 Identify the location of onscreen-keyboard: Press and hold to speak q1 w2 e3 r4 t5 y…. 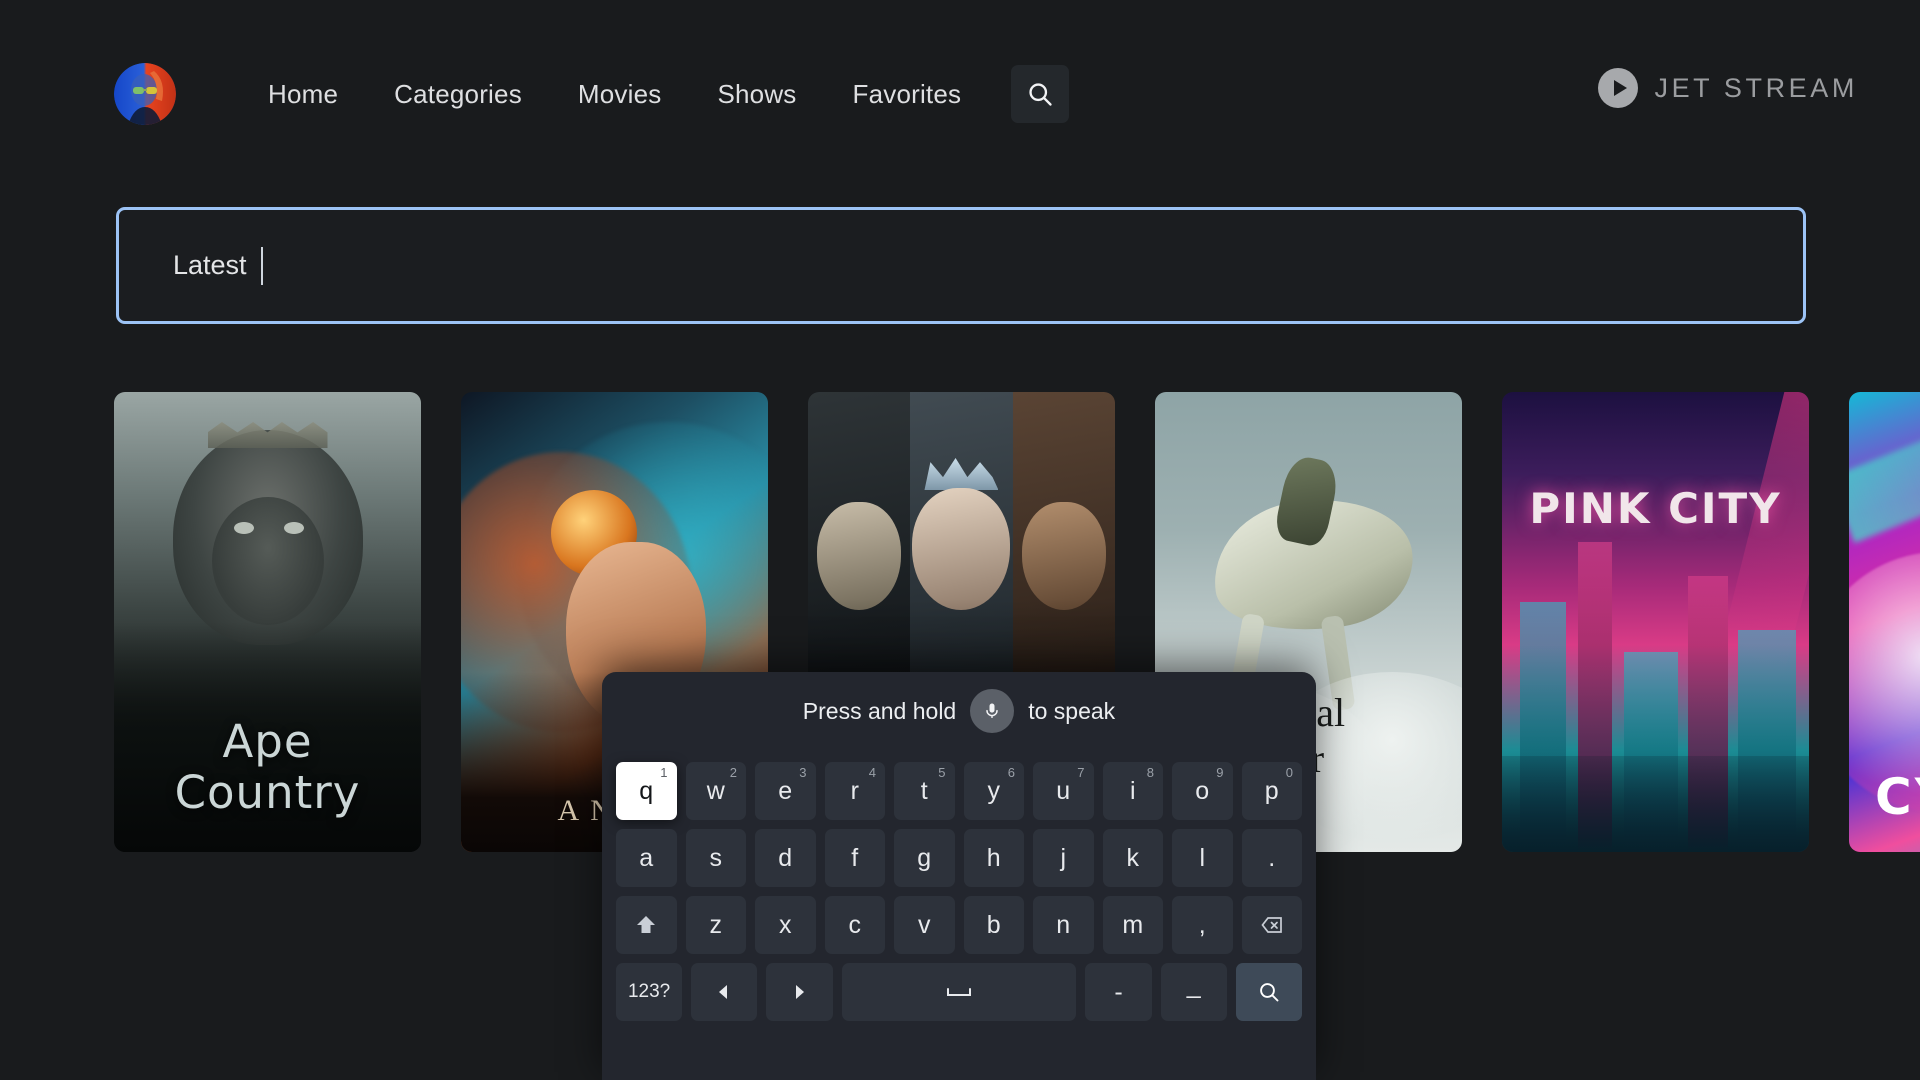
(959, 876).